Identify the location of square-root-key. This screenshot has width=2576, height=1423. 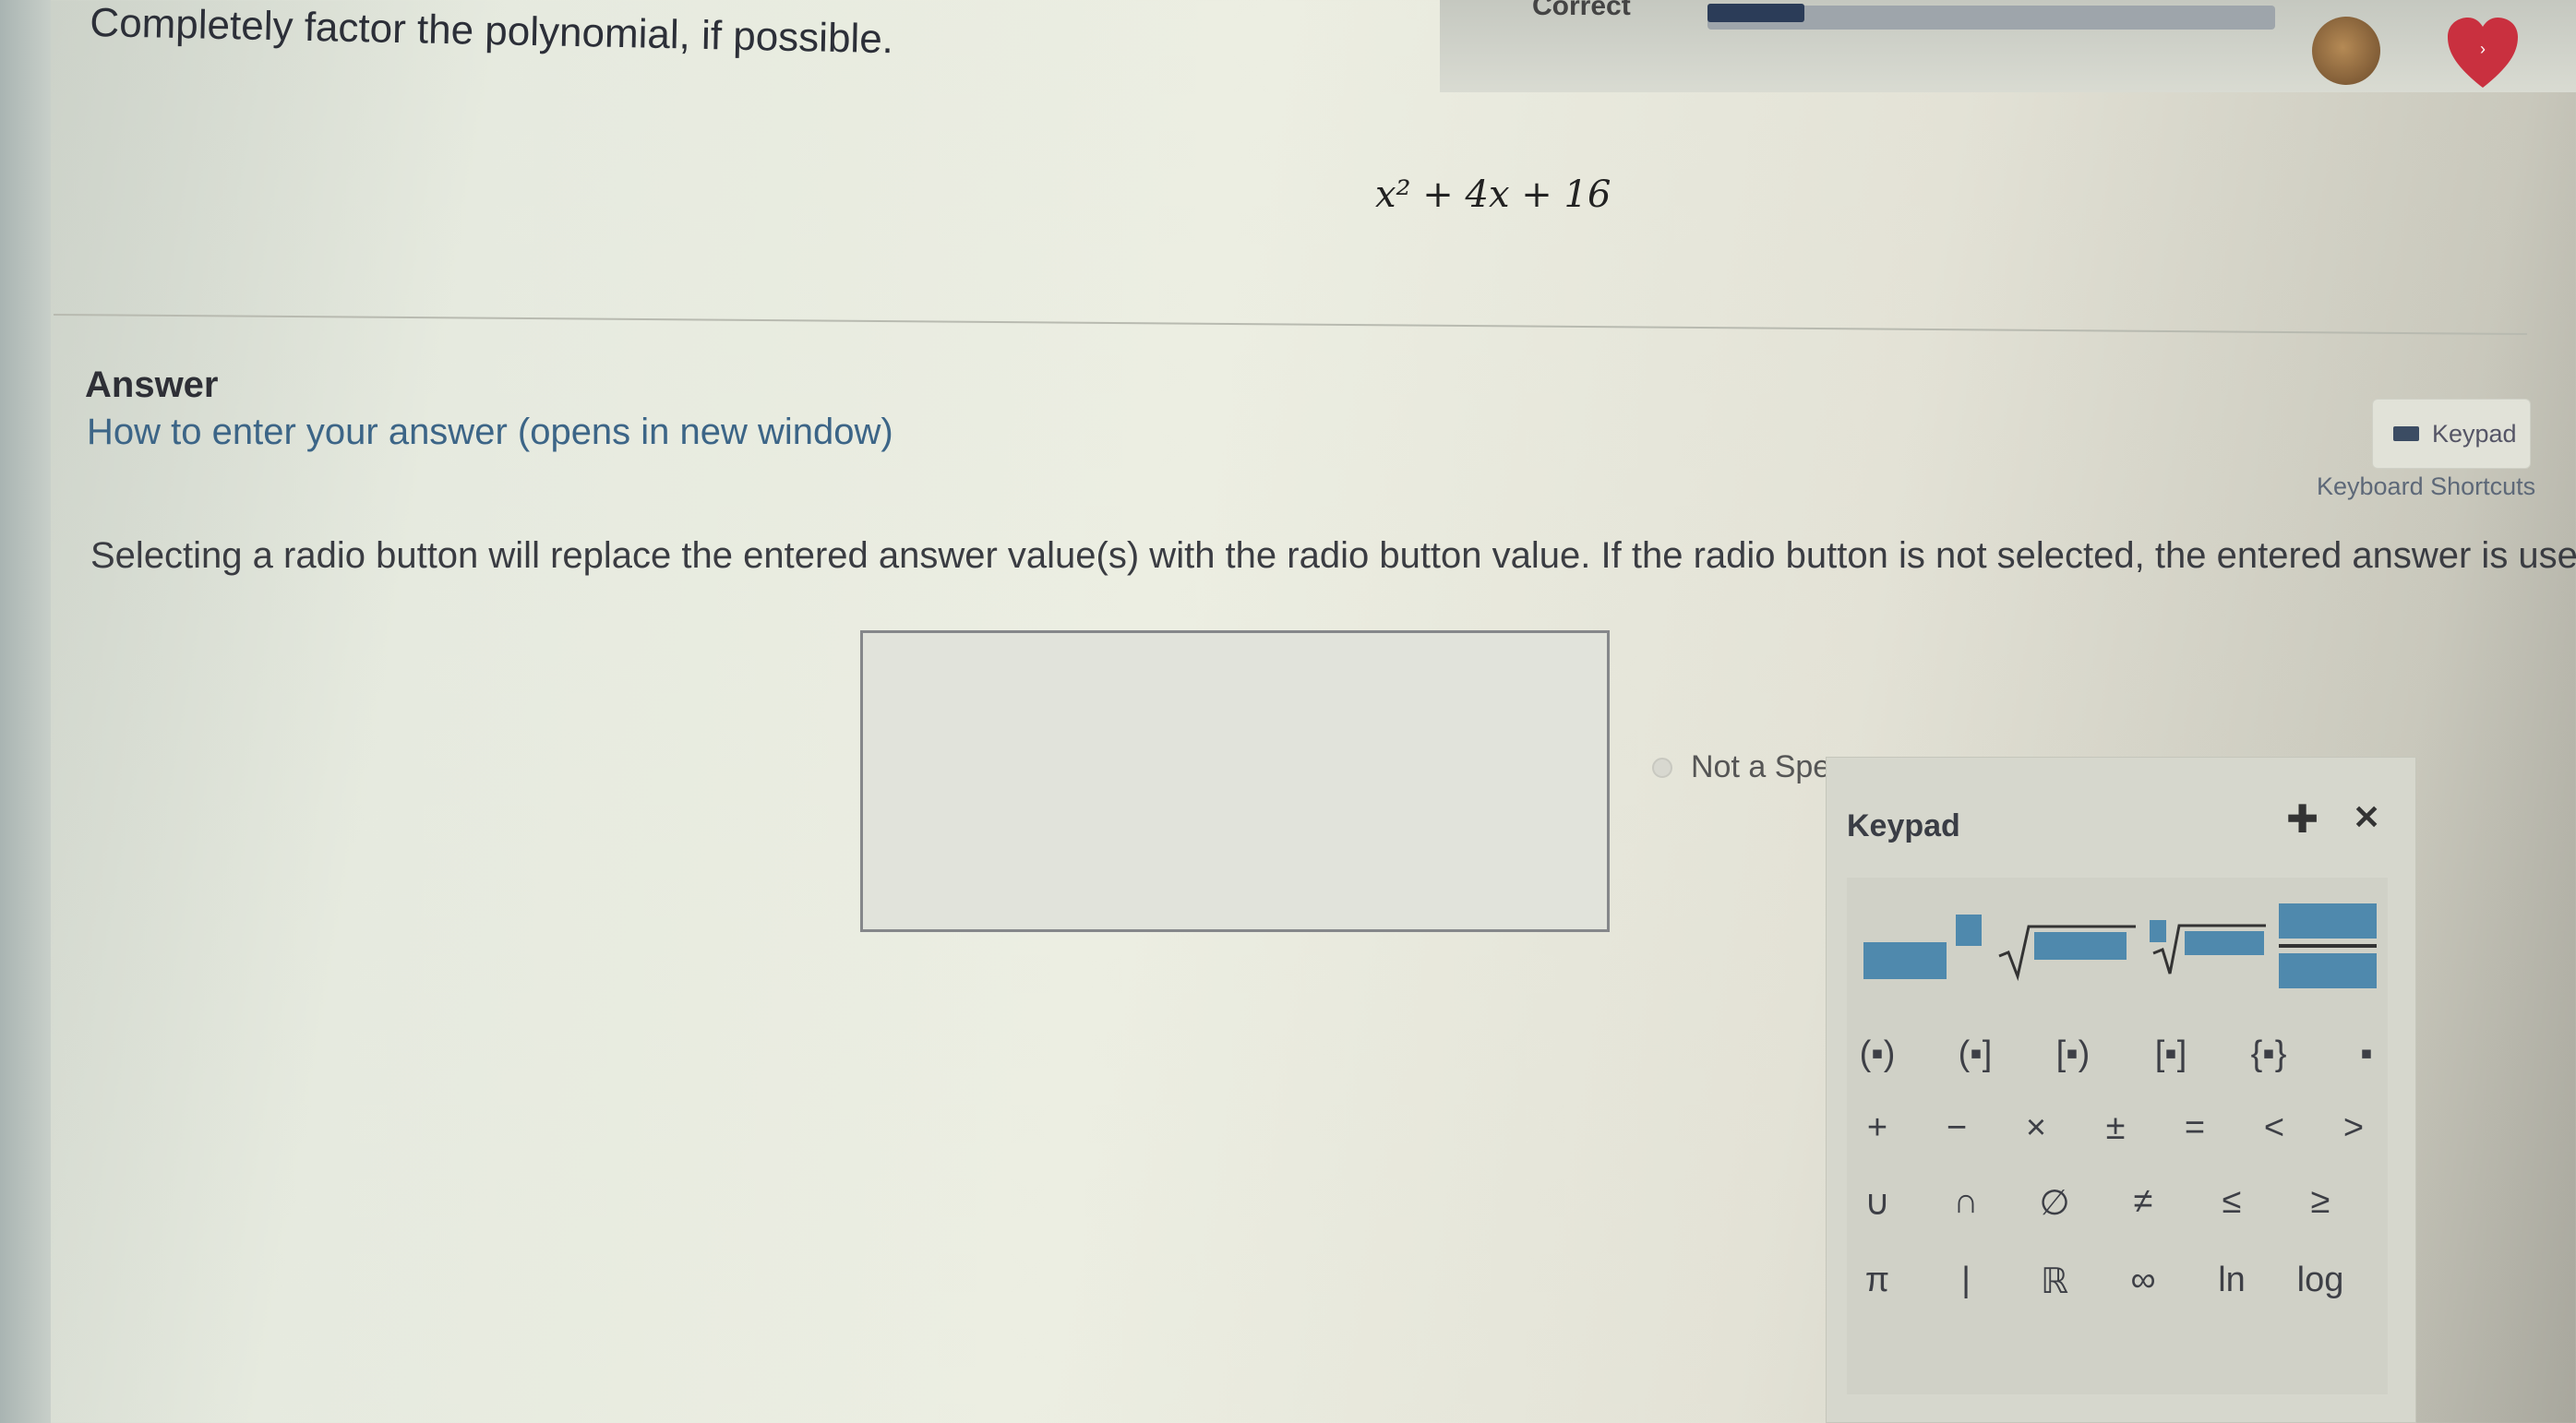
(2071, 951).